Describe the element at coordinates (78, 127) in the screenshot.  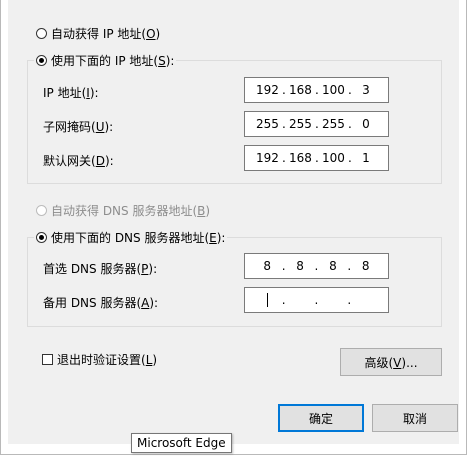
I see `subnet-mask-label: 子网掩码(U):` at that location.